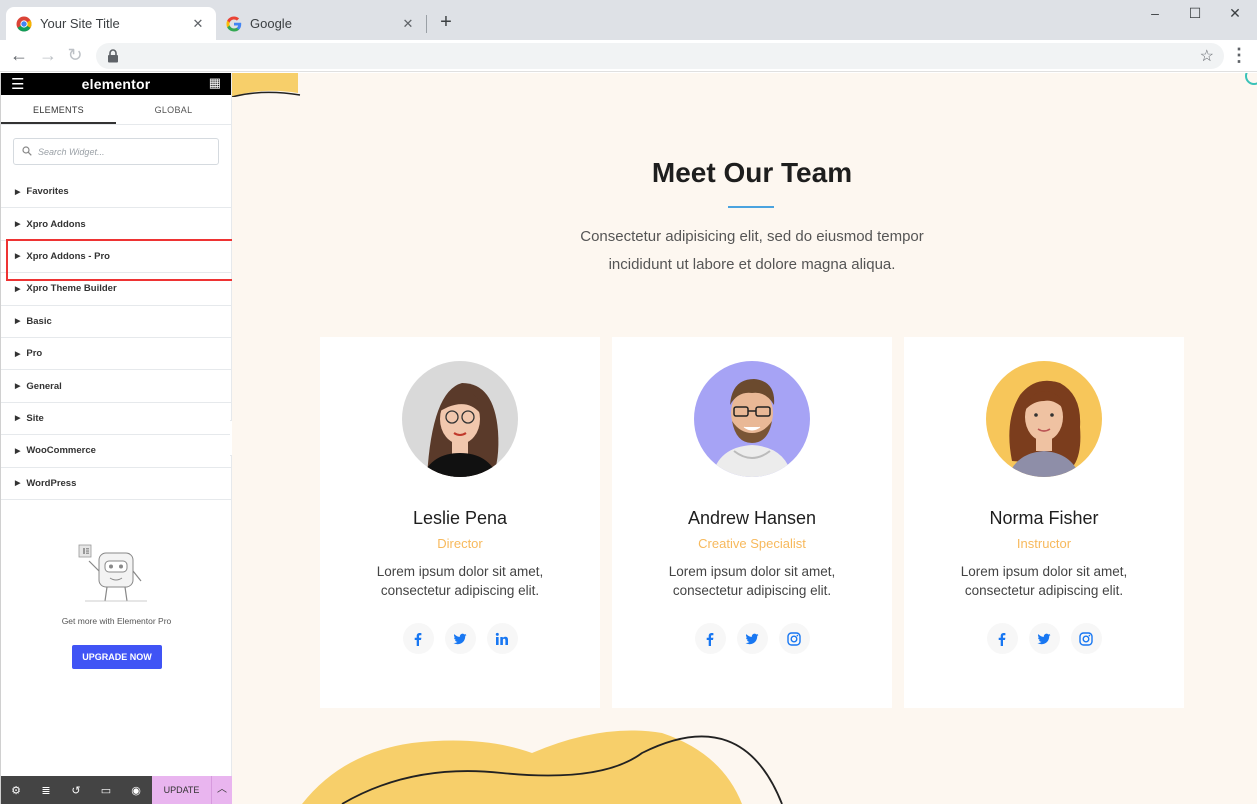 Image resolution: width=1257 pixels, height=804 pixels. I want to click on upgrade-now-button: UPGRADE NOW, so click(117, 657).